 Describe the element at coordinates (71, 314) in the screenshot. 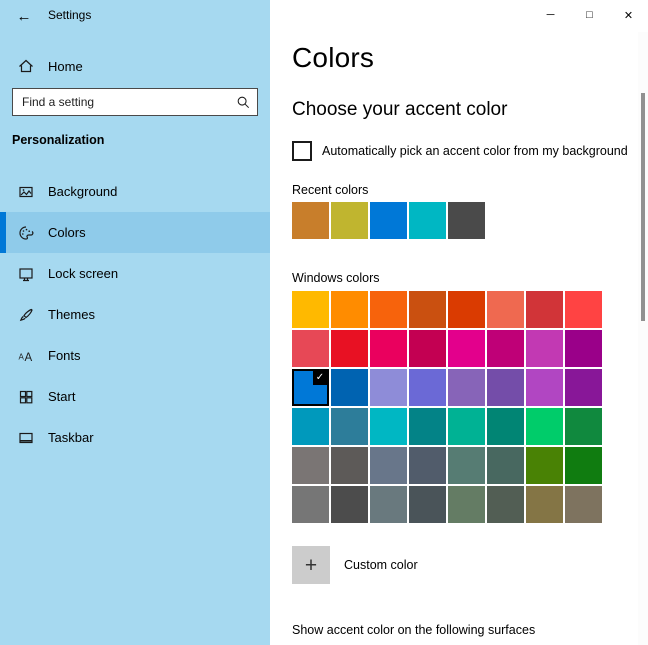

I see `sidebar-item-label: Themes` at that location.